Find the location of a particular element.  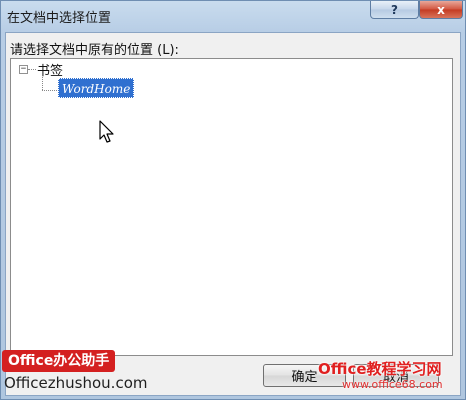

title-bar: 在文档中选择位置 ? x is located at coordinates (233, 16).